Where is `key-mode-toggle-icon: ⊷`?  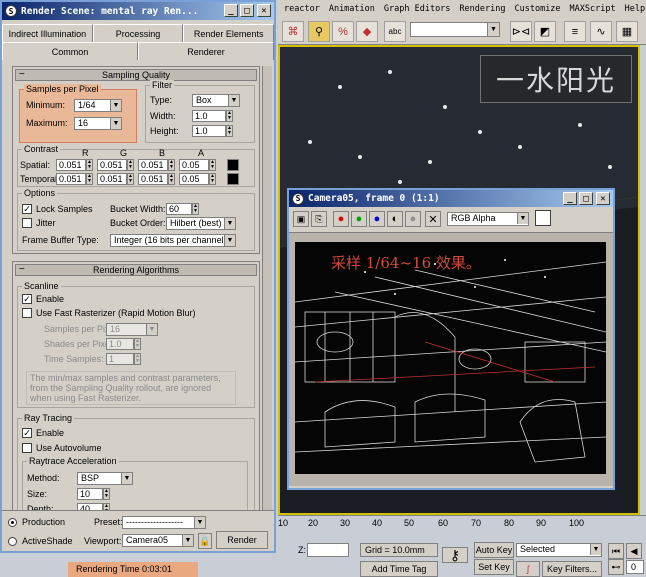
key-mode-toggle-icon: ⊷ is located at coordinates (616, 567).